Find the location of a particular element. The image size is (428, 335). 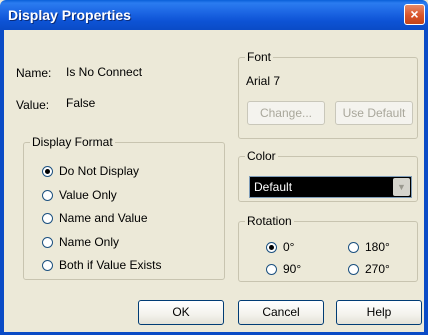

rotation-group: Rotation is located at coordinates (328, 248).